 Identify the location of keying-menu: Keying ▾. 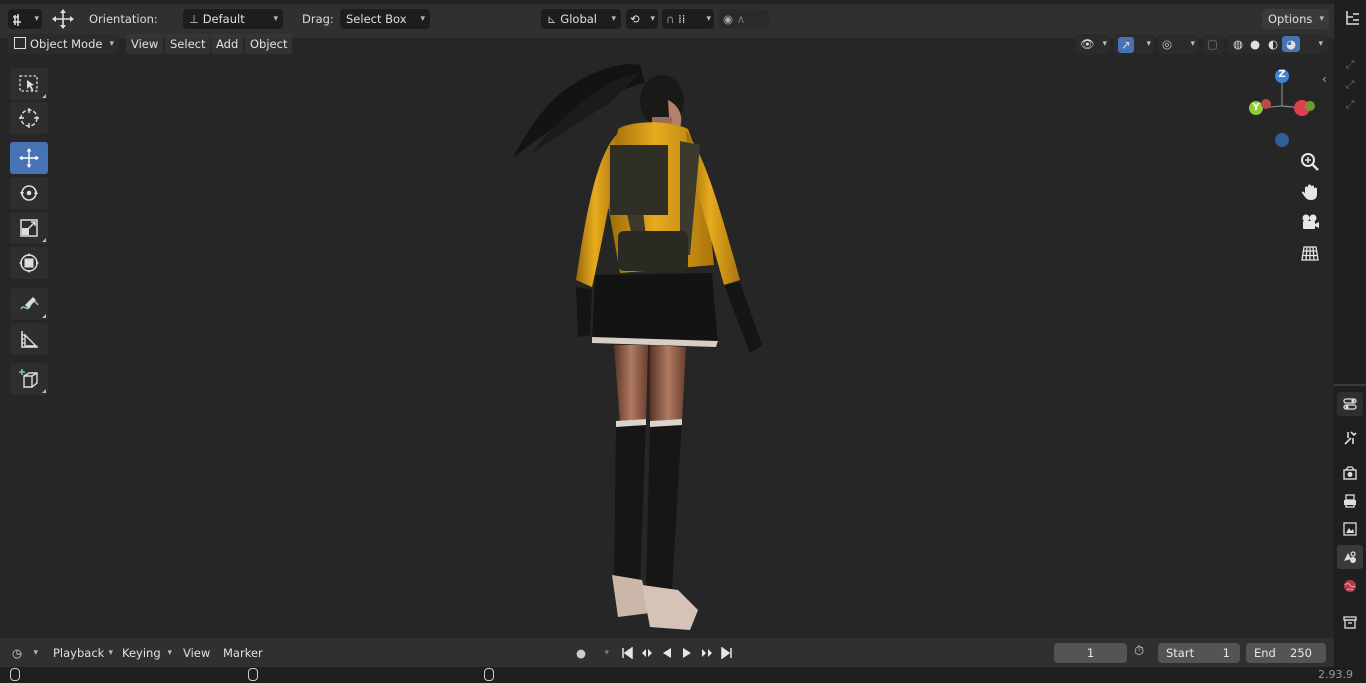
(148, 653).